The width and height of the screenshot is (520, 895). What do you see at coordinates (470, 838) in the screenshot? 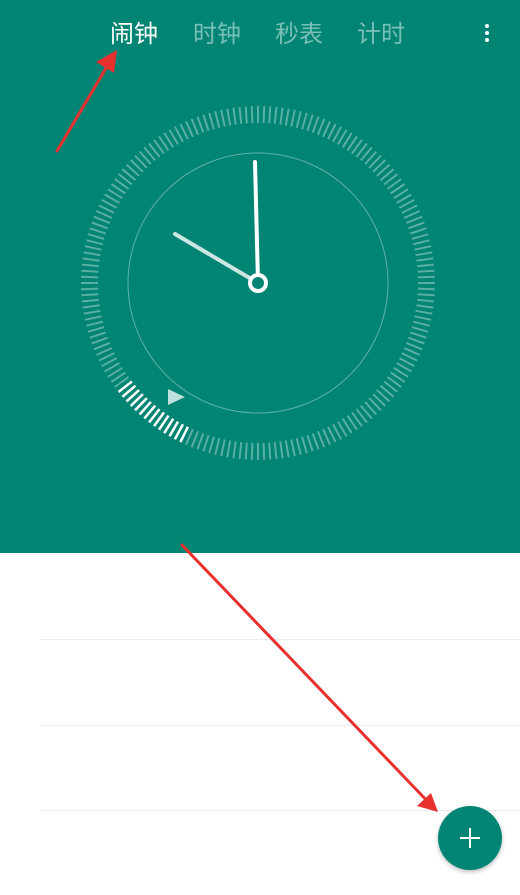
I see `add-alarm-button` at bounding box center [470, 838].